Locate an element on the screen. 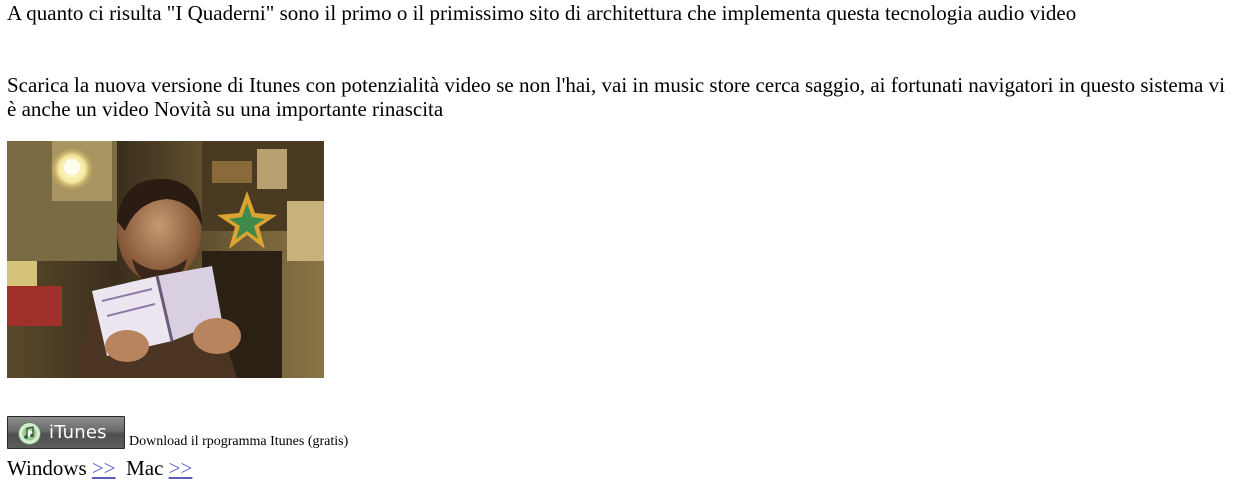  platform-downloads: Windows >> Mac >> is located at coordinates (99, 468).